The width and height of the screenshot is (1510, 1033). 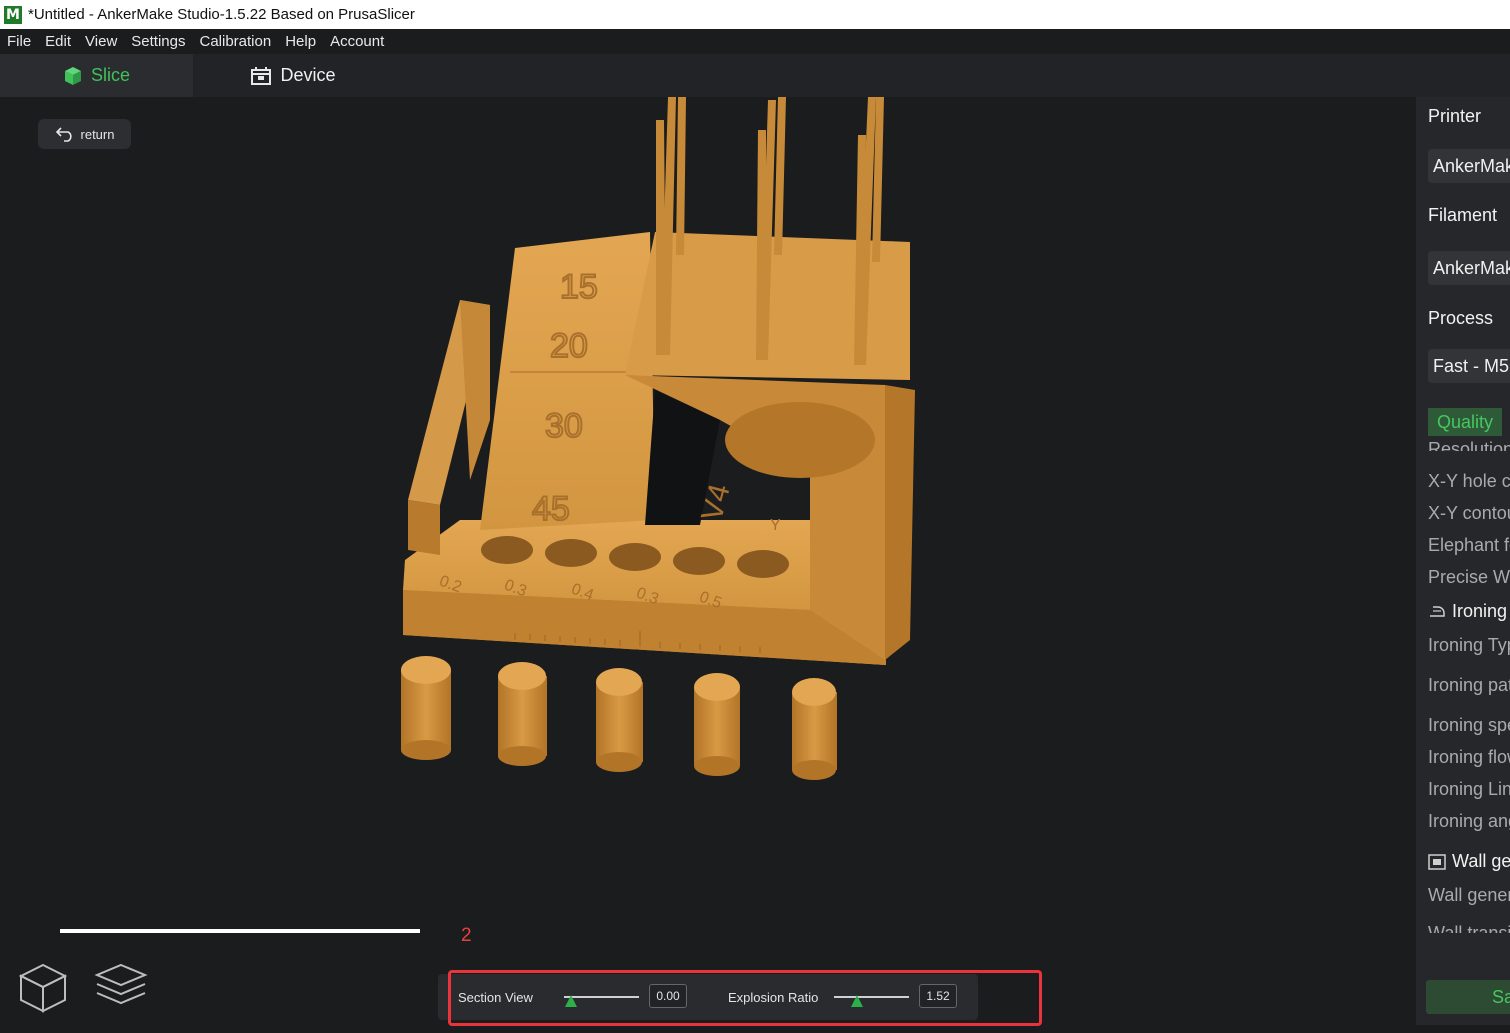 What do you see at coordinates (1469, 513) in the screenshot?
I see `setting-xy-contour: X-Y contour compensation` at bounding box center [1469, 513].